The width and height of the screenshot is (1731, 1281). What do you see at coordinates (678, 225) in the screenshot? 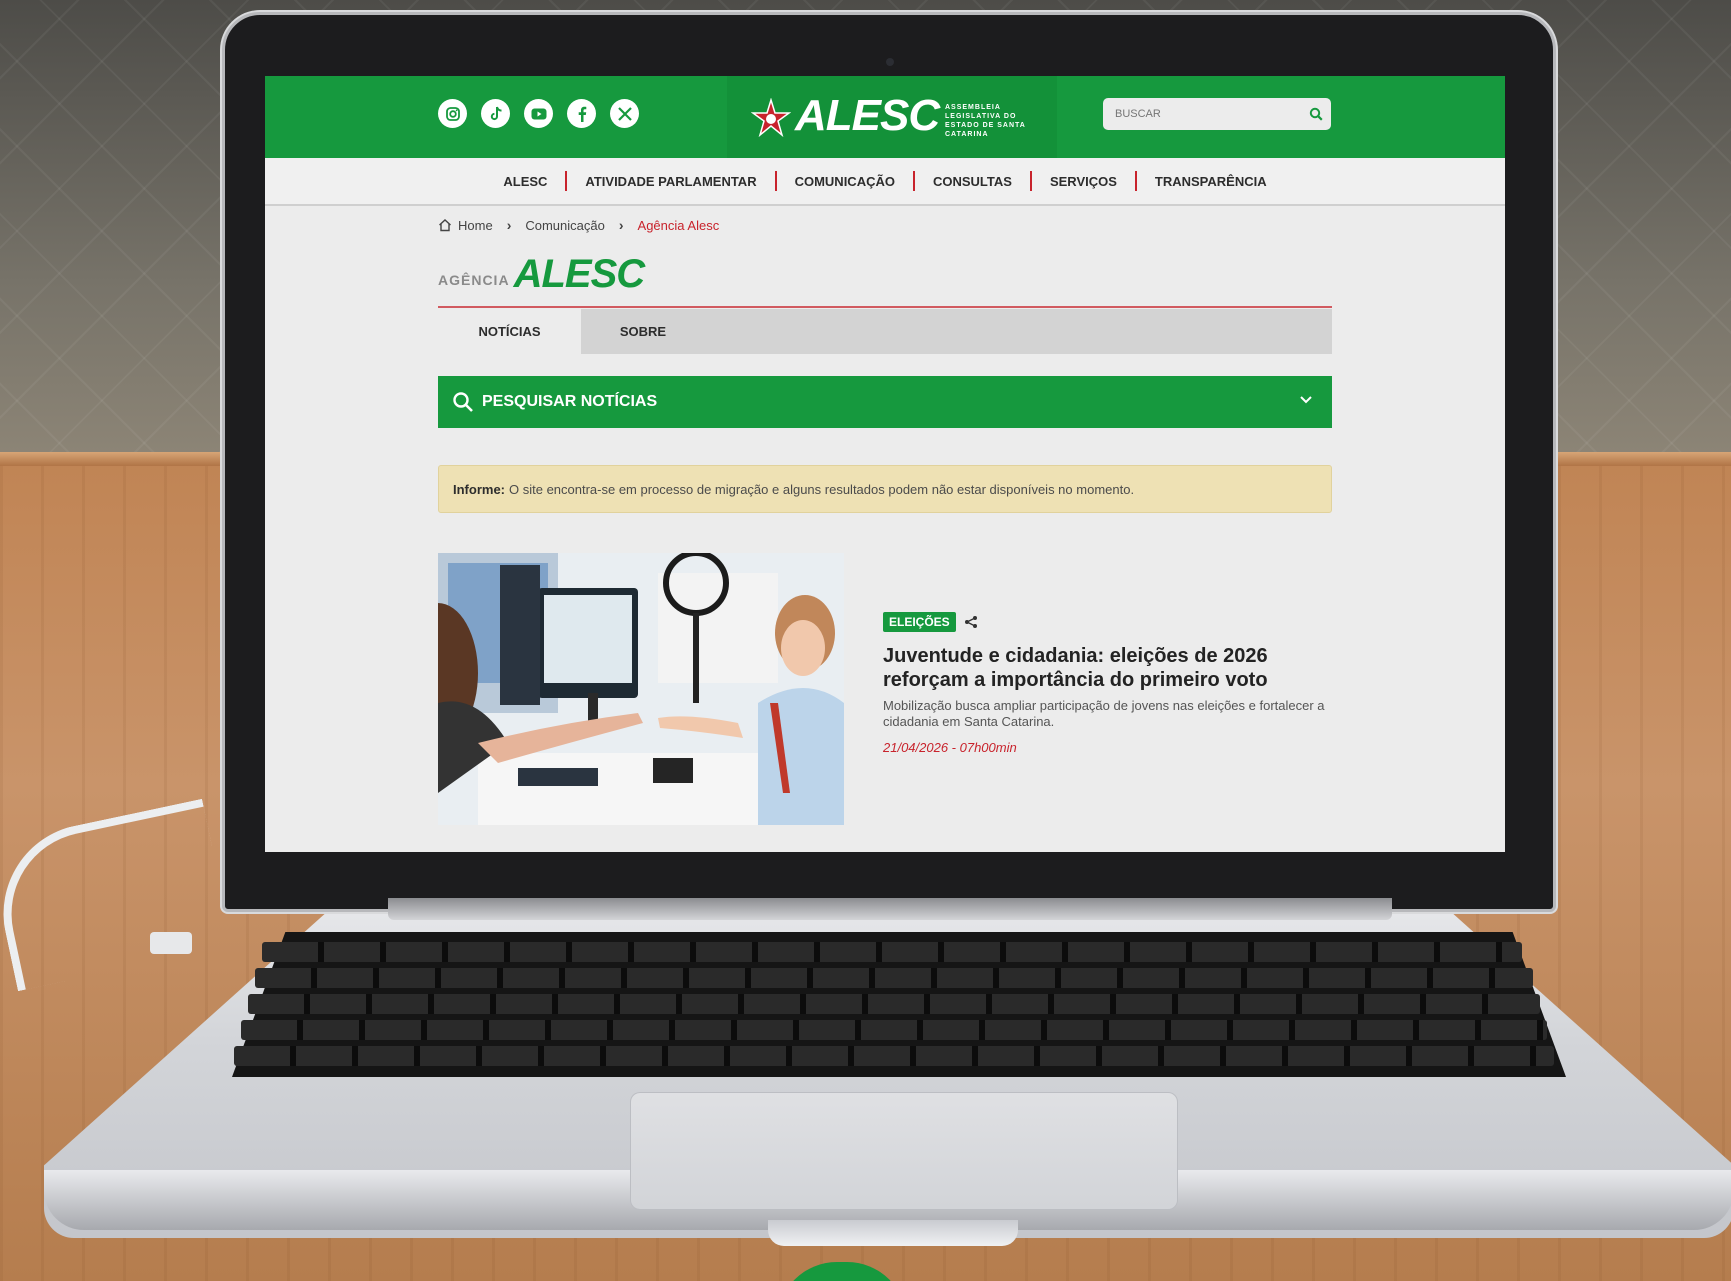
I see `breadcrumb-current: Agência Alesc` at bounding box center [678, 225].